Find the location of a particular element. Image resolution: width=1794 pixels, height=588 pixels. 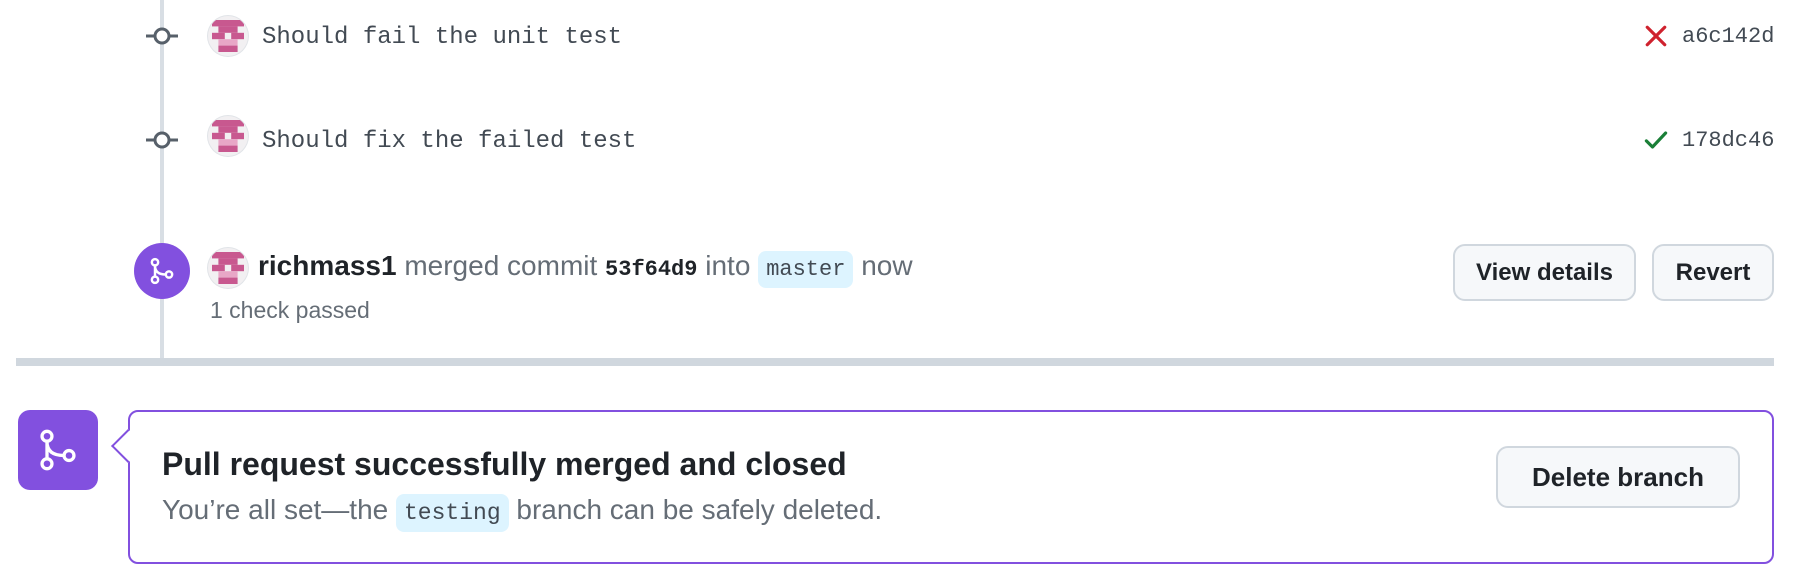

commit-row: Should fail the unit test a6c142d is located at coordinates (897, 40).